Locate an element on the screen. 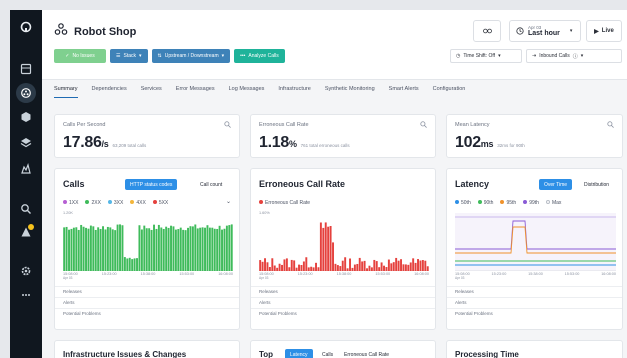 This screenshot has height=358, width=627. metric-value: 1.18 is located at coordinates (274, 142).